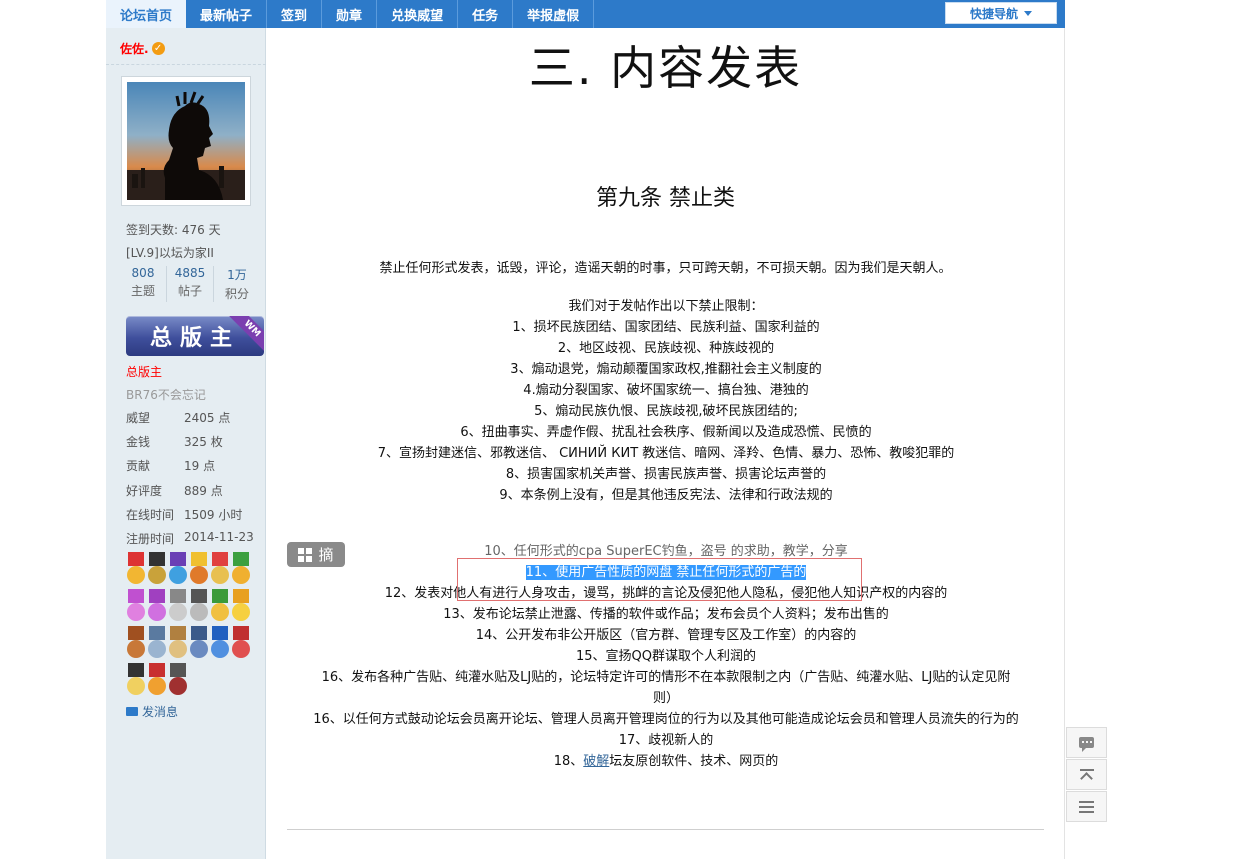 This screenshot has height=859, width=1246. I want to click on restrict-header: 我们对于发帖作出以下禁止限制：, so click(666, 306).